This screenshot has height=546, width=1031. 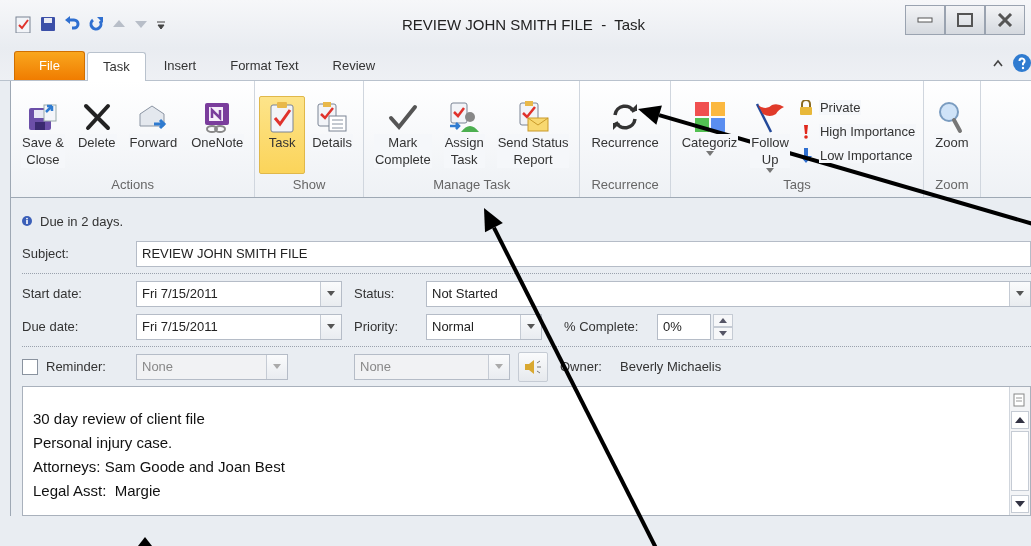 What do you see at coordinates (684, 326) in the screenshot?
I see `percent-complete-field: 0%` at bounding box center [684, 326].